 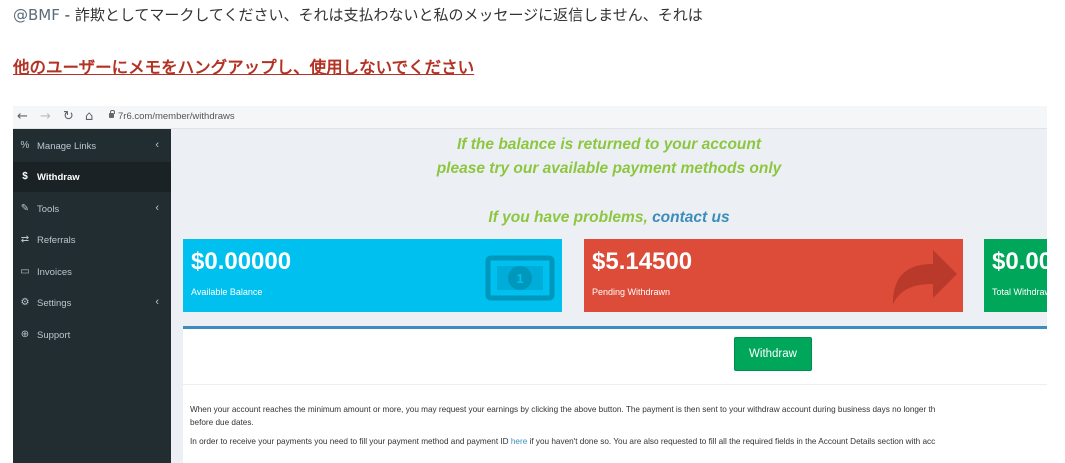 What do you see at coordinates (1015, 275) in the screenshot?
I see `total-withdrawn-box: $0.00 Total Withdrawn` at bounding box center [1015, 275].